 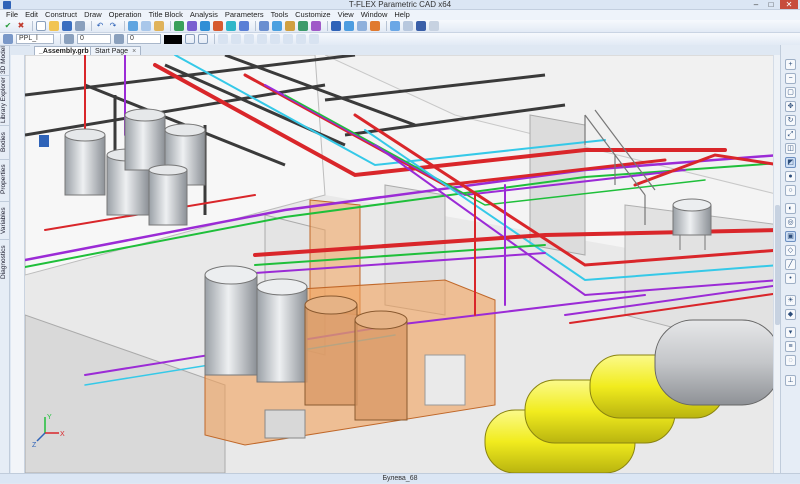 I want to click on dock-tab-bodies: Bodies, so click(x=5, y=142).